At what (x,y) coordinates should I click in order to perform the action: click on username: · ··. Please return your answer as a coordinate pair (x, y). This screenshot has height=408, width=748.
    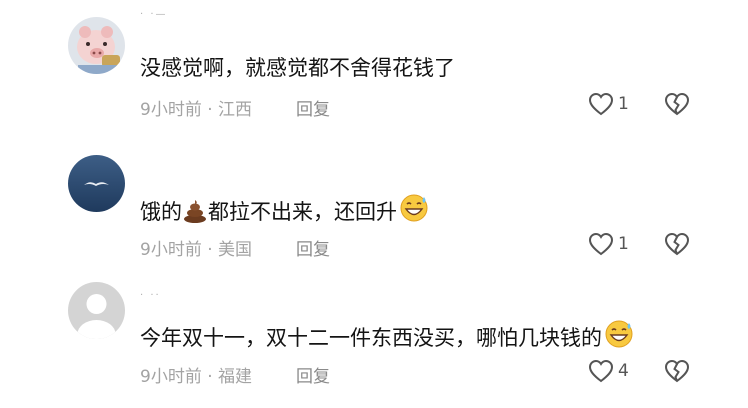
    Looking at the image, I should click on (150, 295).